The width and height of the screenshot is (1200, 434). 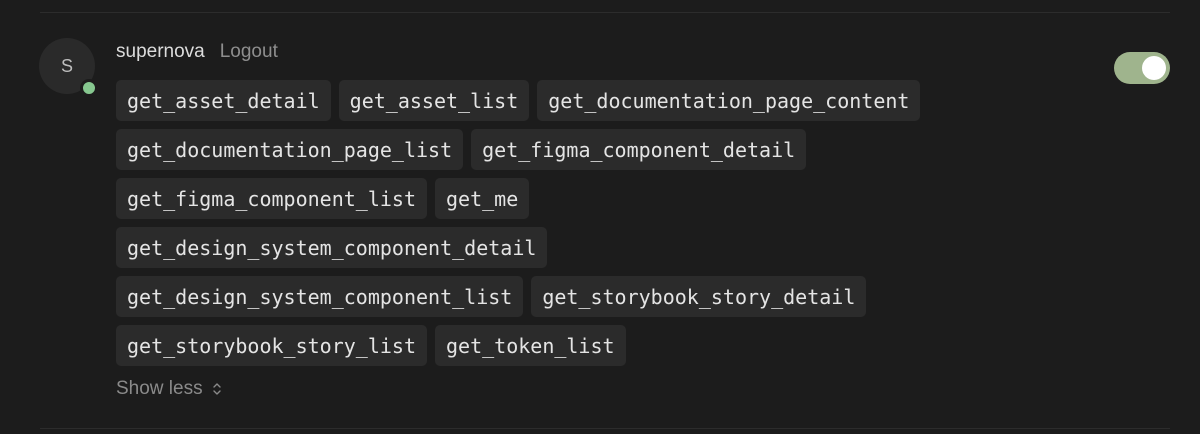 I want to click on logout-link: Logout, so click(x=249, y=52).